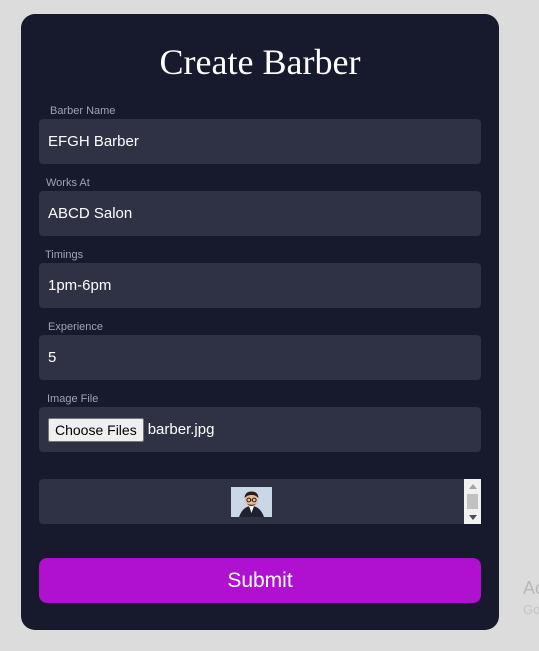  I want to click on scrollbar-thumb, so click(472, 501).